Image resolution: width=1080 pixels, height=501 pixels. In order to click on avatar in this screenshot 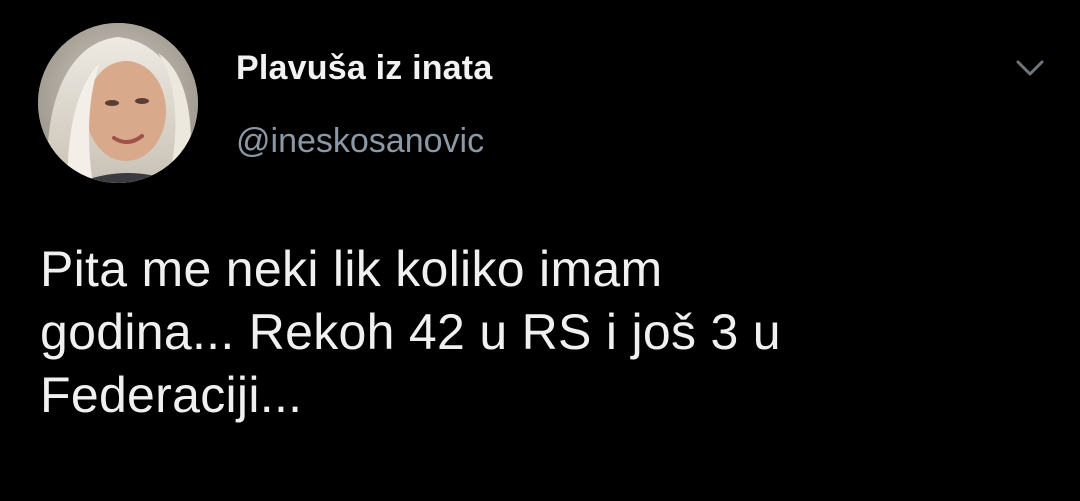, I will do `click(118, 103)`.